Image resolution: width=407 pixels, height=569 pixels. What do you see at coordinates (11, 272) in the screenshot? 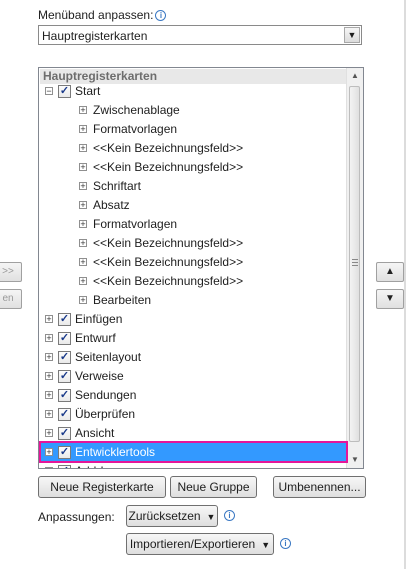
I see `add-button: >>` at bounding box center [11, 272].